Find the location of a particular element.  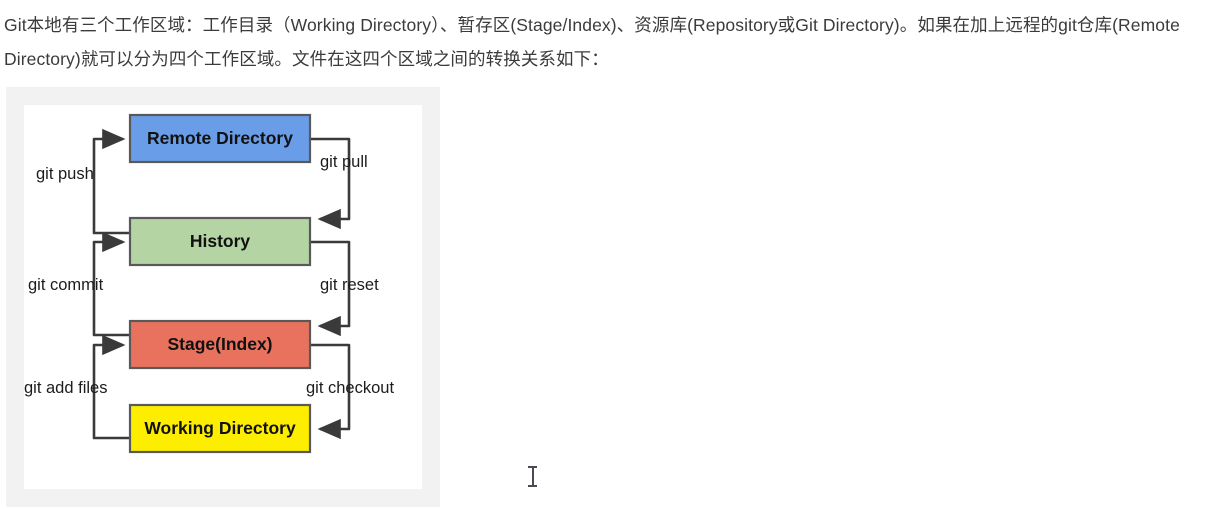

node-history: History is located at coordinates (220, 241).